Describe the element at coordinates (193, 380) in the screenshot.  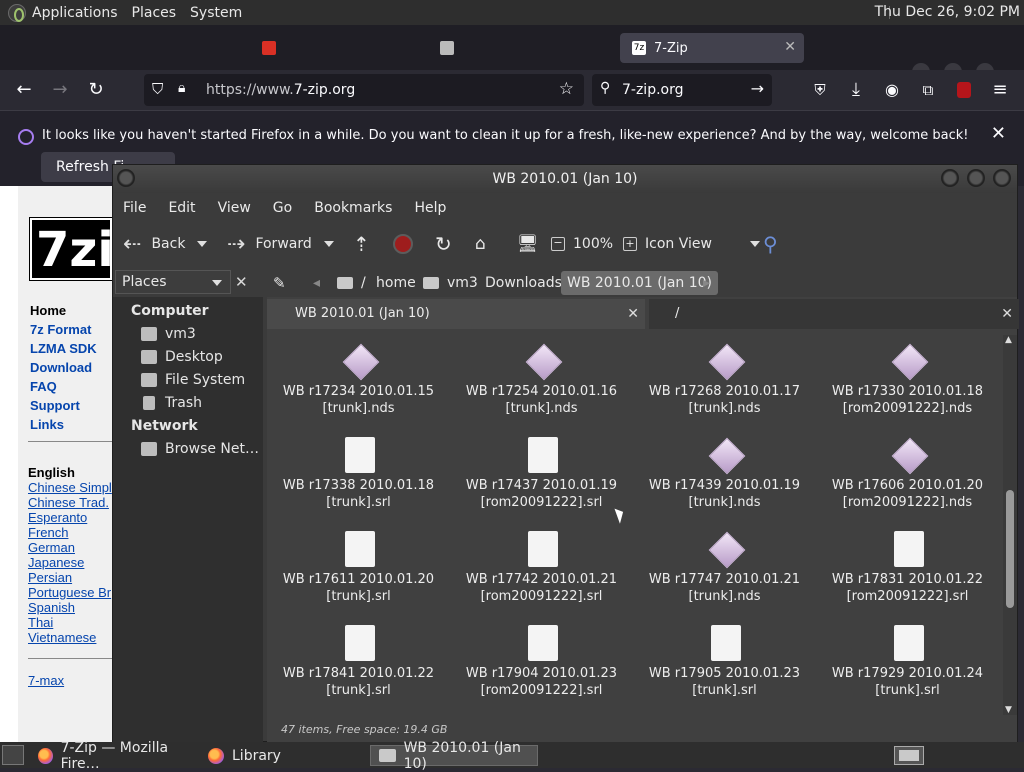
I see `sidebar-item-filesystem: File System` at that location.